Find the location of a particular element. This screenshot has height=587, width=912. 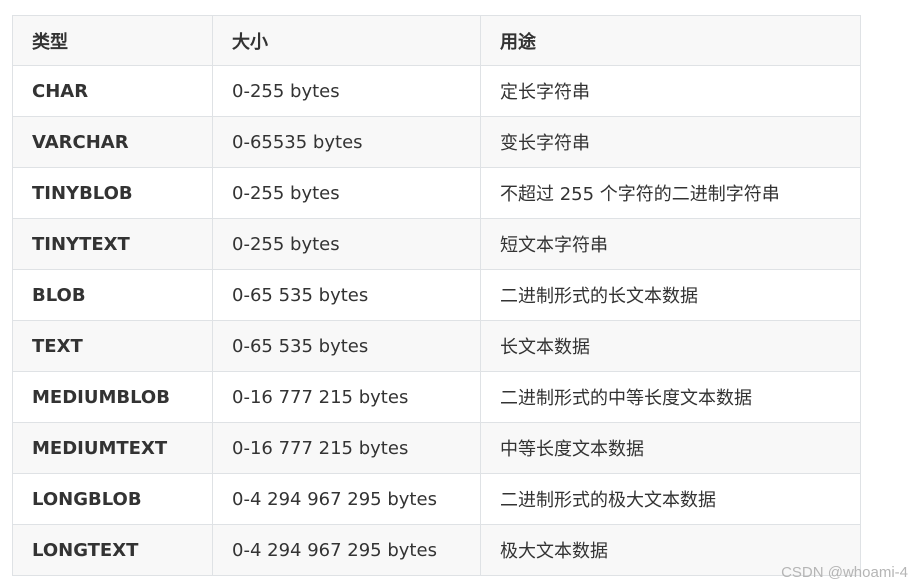

type-cell: TINYTEXT is located at coordinates (112, 244).